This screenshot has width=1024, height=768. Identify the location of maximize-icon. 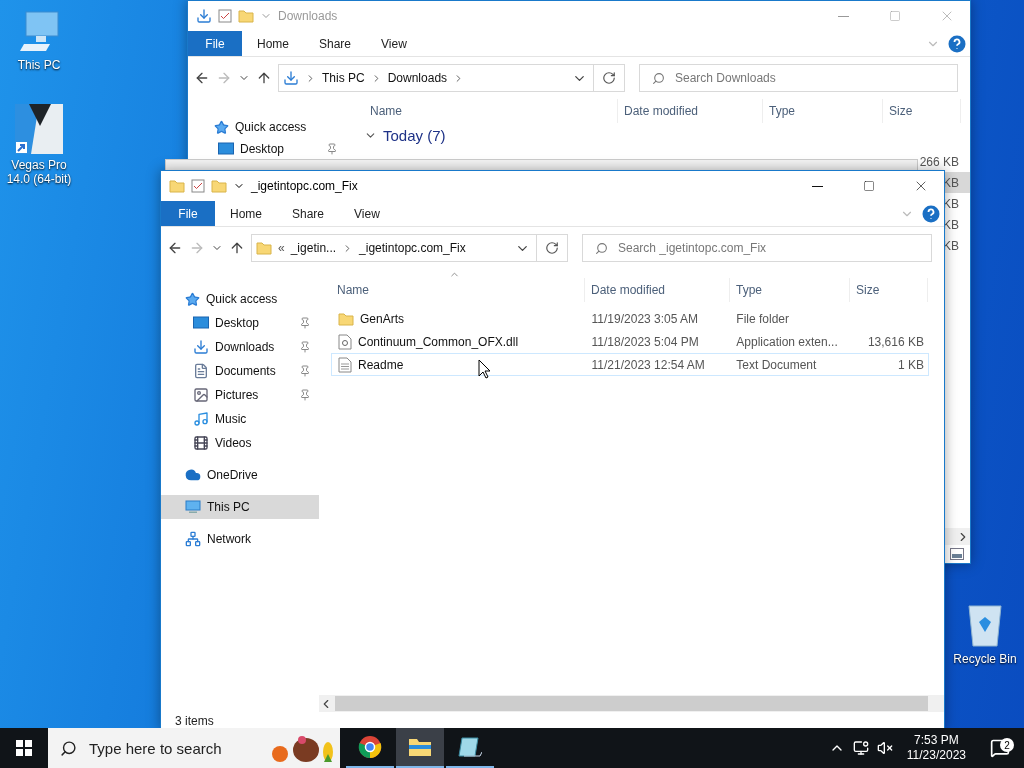
(895, 16).